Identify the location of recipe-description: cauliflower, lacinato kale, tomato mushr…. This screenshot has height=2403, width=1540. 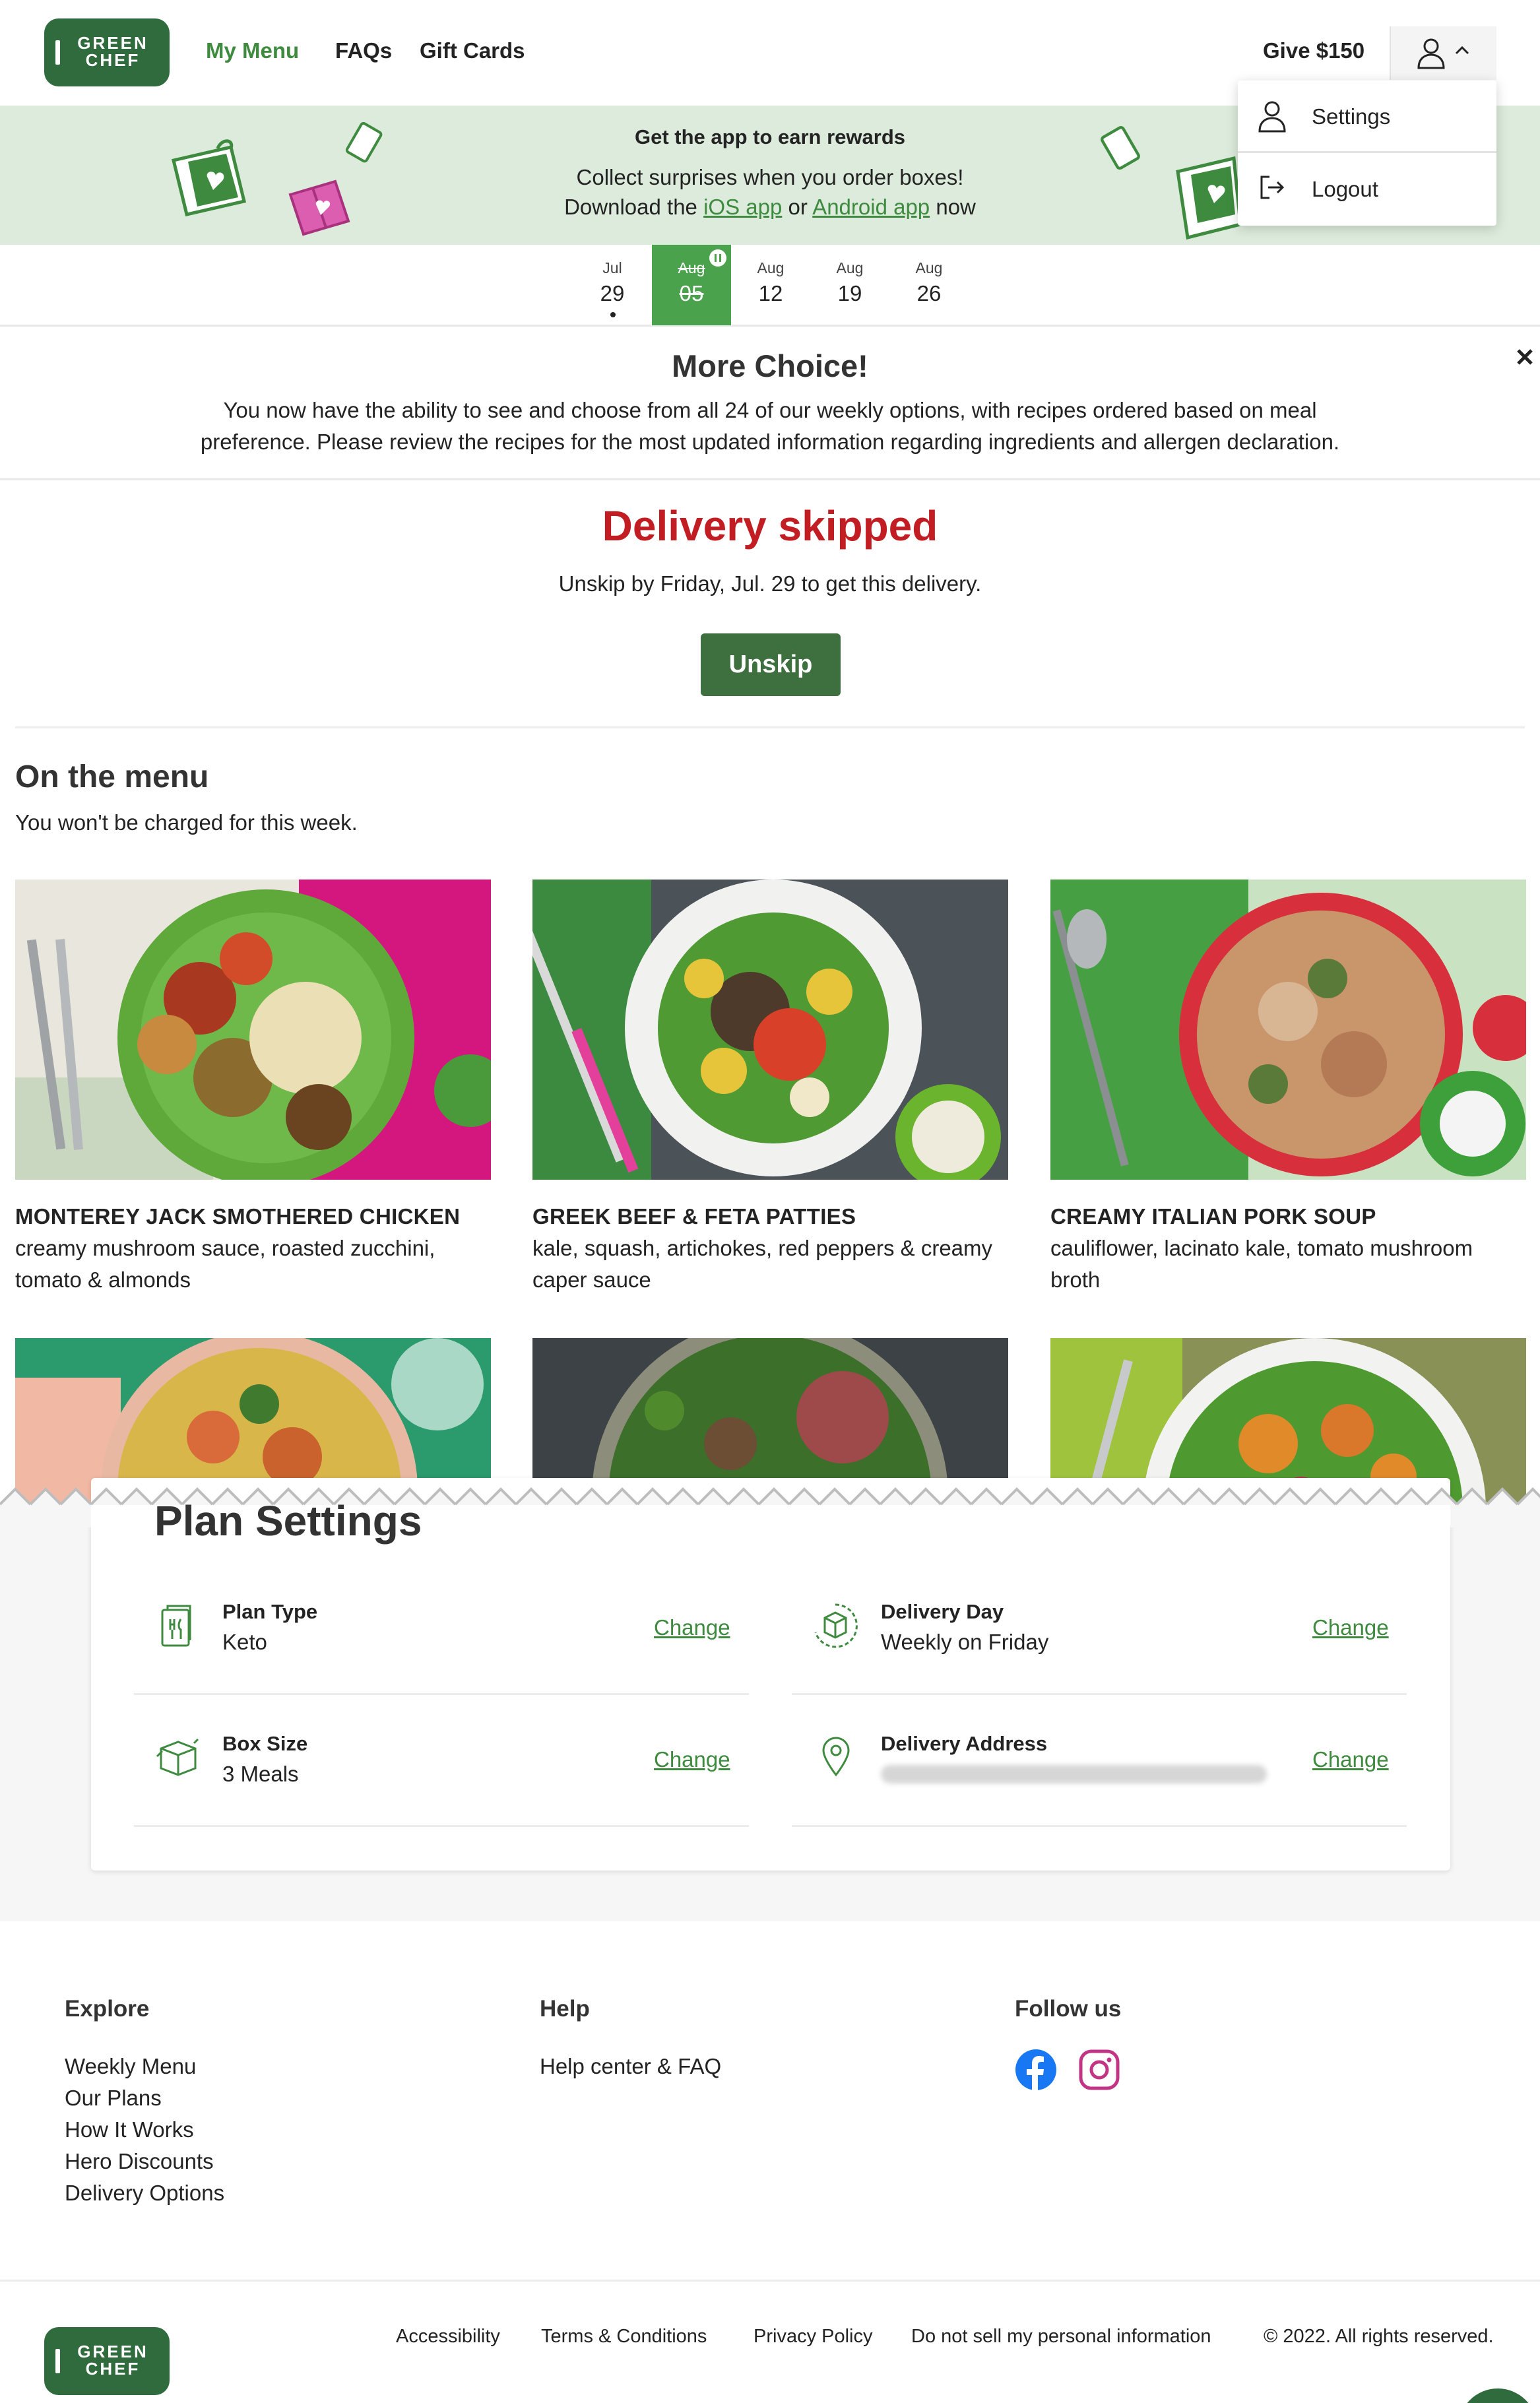
(1262, 1264).